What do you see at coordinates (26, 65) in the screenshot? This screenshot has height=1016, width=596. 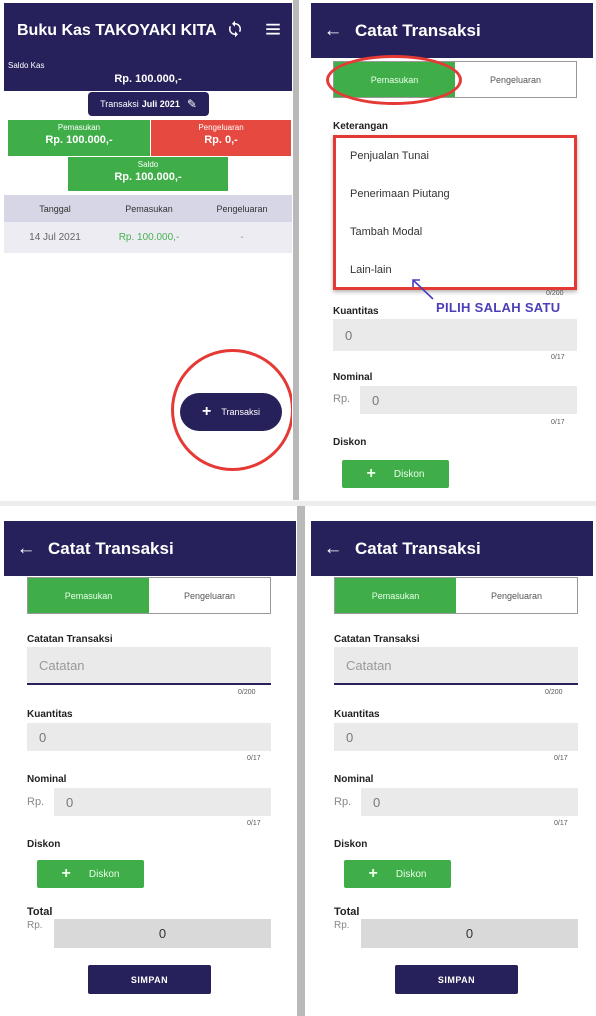 I see `saldo-kas-label: Saldo Kas` at bounding box center [26, 65].